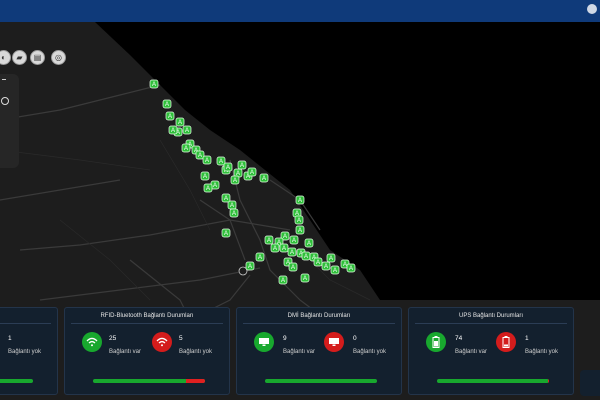 The width and height of the screenshot is (600, 400). I want to click on map-marker-3: A, so click(180, 122).